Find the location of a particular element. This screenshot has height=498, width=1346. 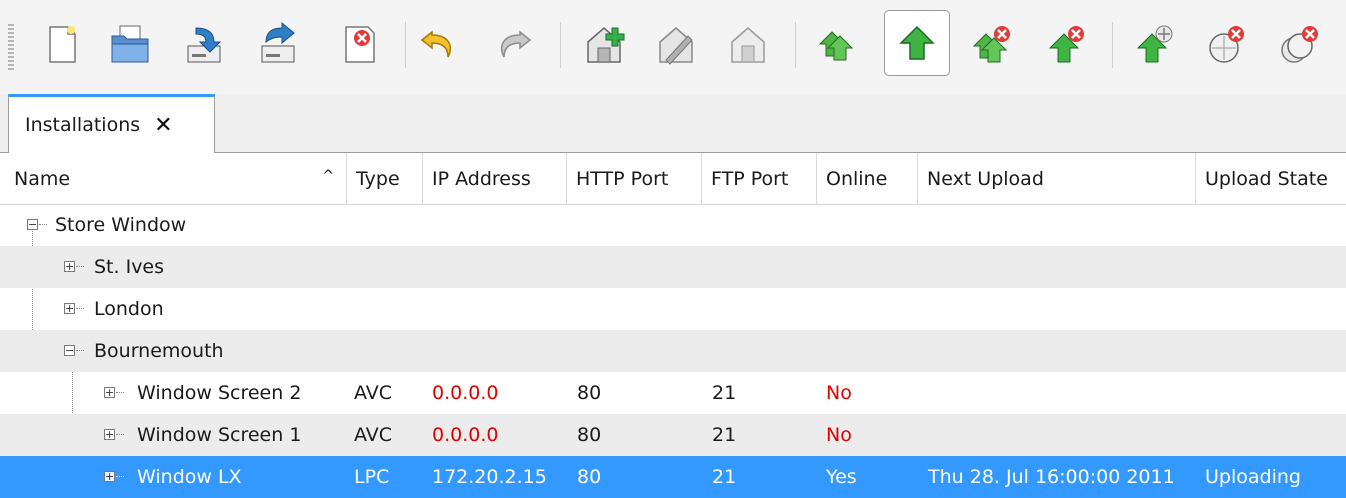

add-installation-button is located at coordinates (604, 44).